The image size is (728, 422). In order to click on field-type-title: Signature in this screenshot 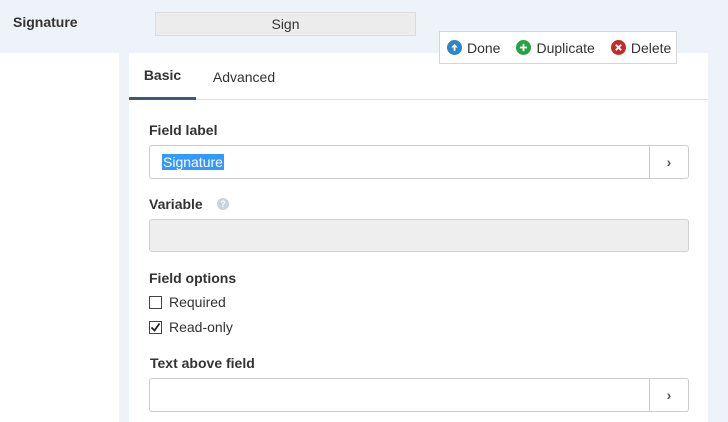, I will do `click(45, 22)`.